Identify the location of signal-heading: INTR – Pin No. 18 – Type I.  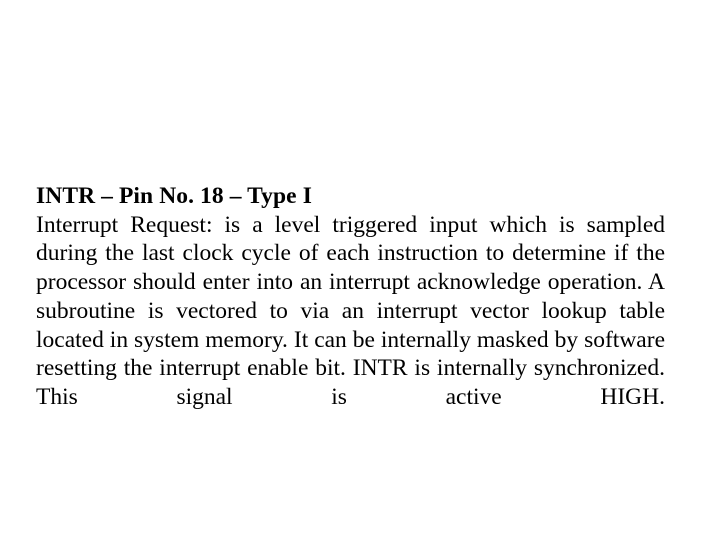
(174, 196).